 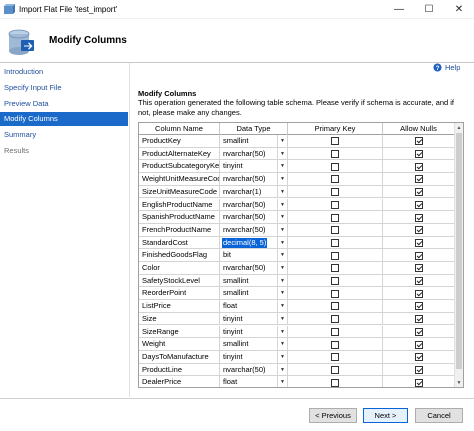 What do you see at coordinates (64, 104) in the screenshot?
I see `nav-item-preview-data: Preview Data` at bounding box center [64, 104].